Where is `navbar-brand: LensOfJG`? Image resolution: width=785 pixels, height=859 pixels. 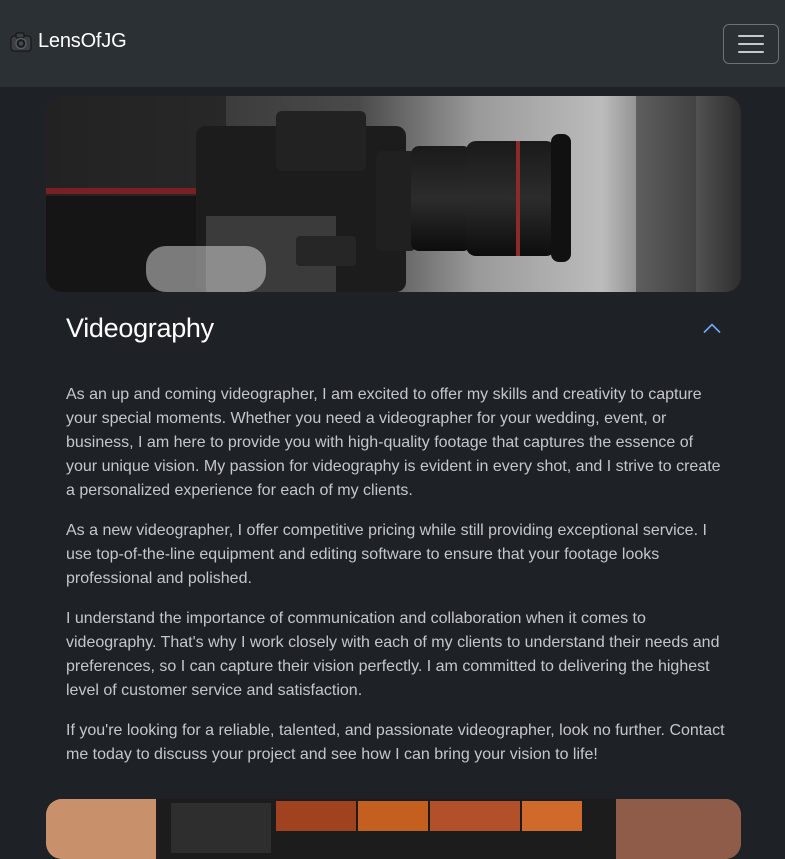 navbar-brand: LensOfJG is located at coordinates (68, 41).